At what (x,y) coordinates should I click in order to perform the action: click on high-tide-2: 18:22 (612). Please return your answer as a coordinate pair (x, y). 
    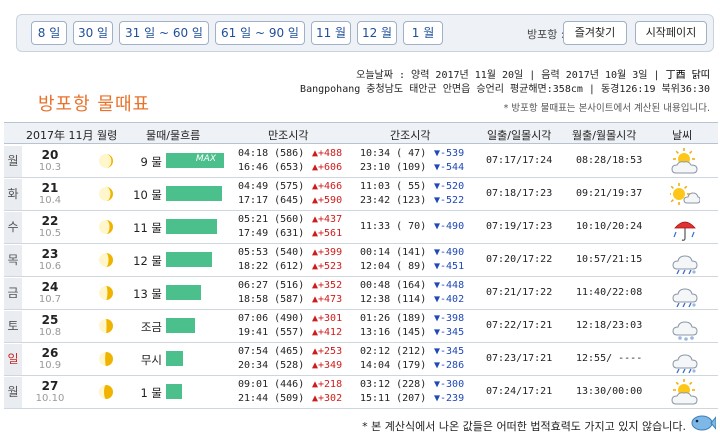
    Looking at the image, I should click on (271, 266).